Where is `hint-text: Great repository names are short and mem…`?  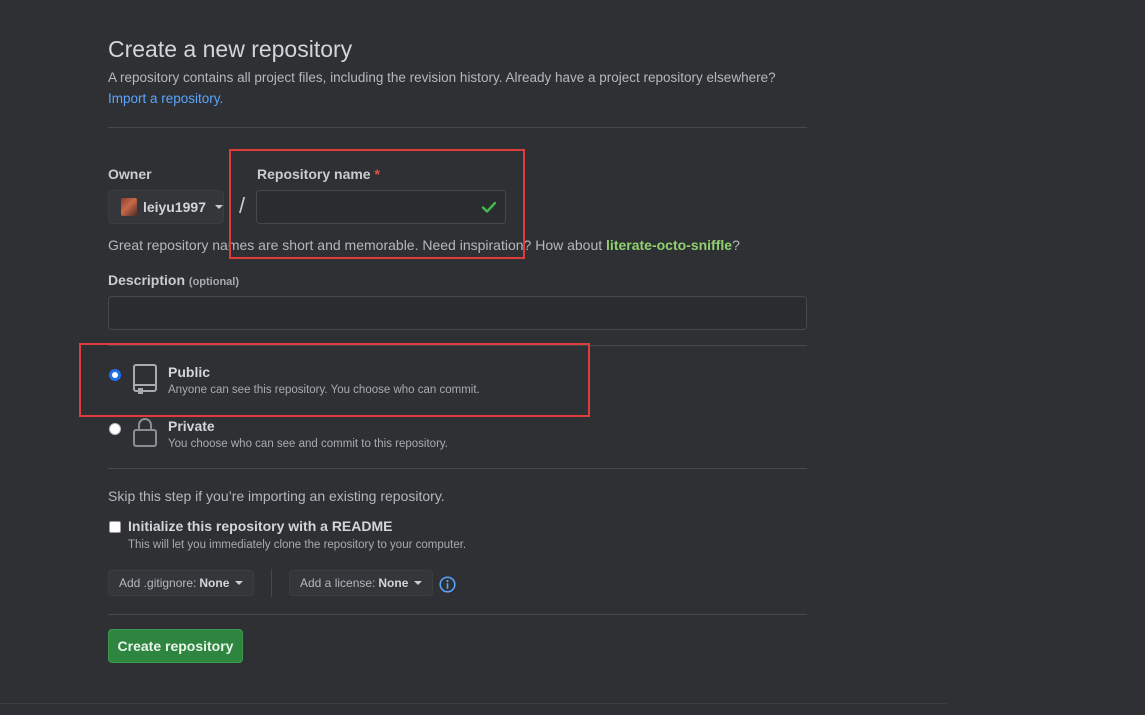
hint-text: Great repository names are short and mem… is located at coordinates (357, 245).